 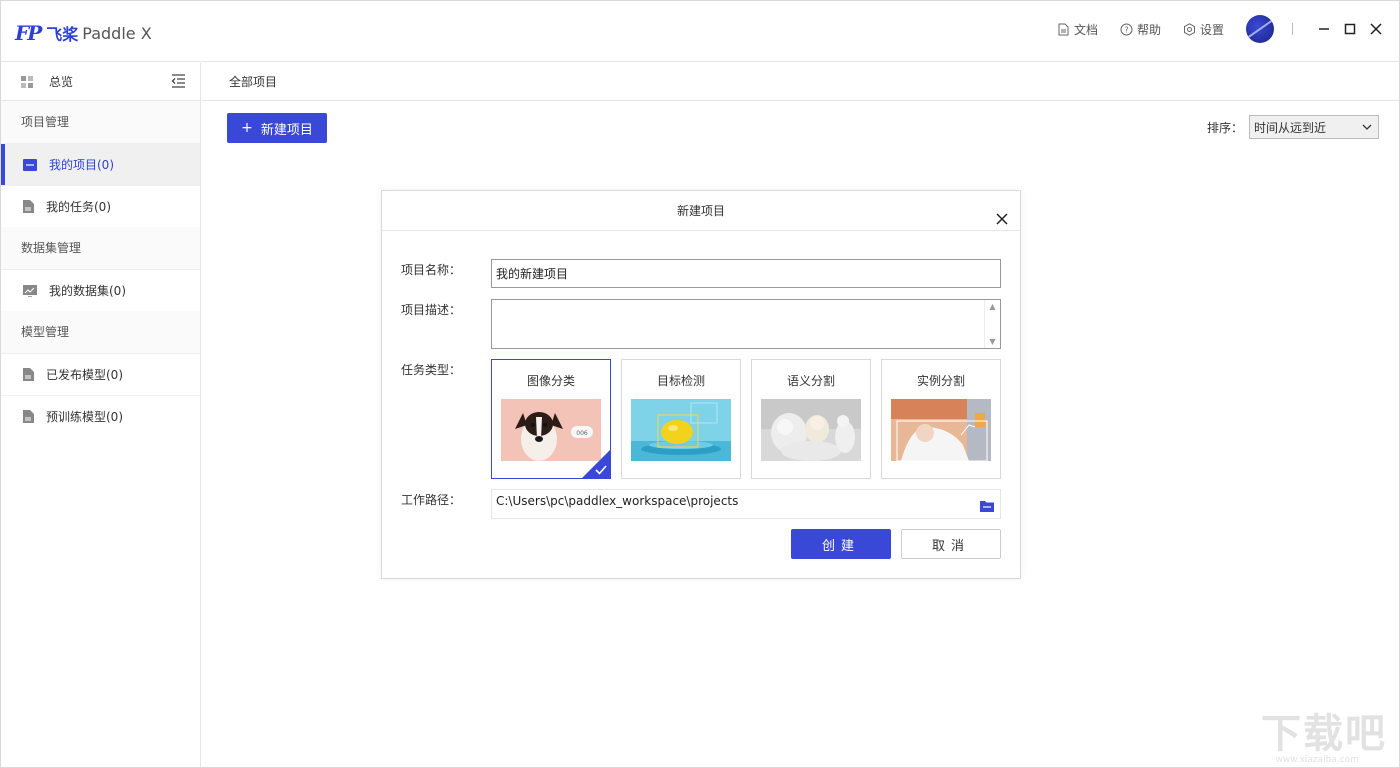 What do you see at coordinates (746, 273) in the screenshot?
I see `project-name-input` at bounding box center [746, 273].